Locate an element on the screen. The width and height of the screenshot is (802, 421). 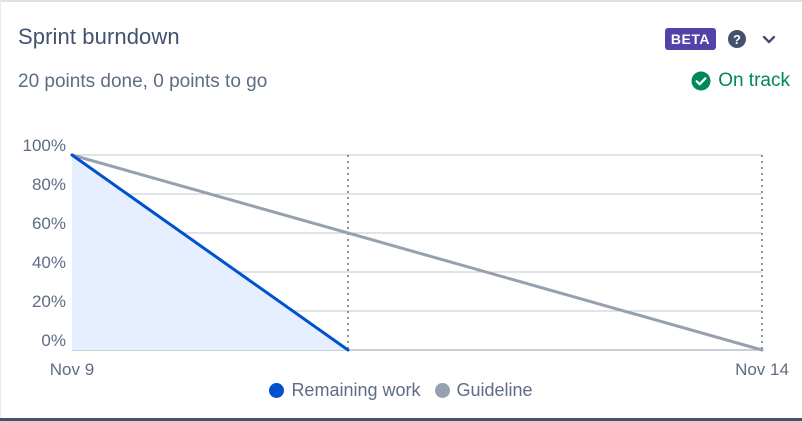
x-tick-label: Nov 14 is located at coordinates (762, 369).